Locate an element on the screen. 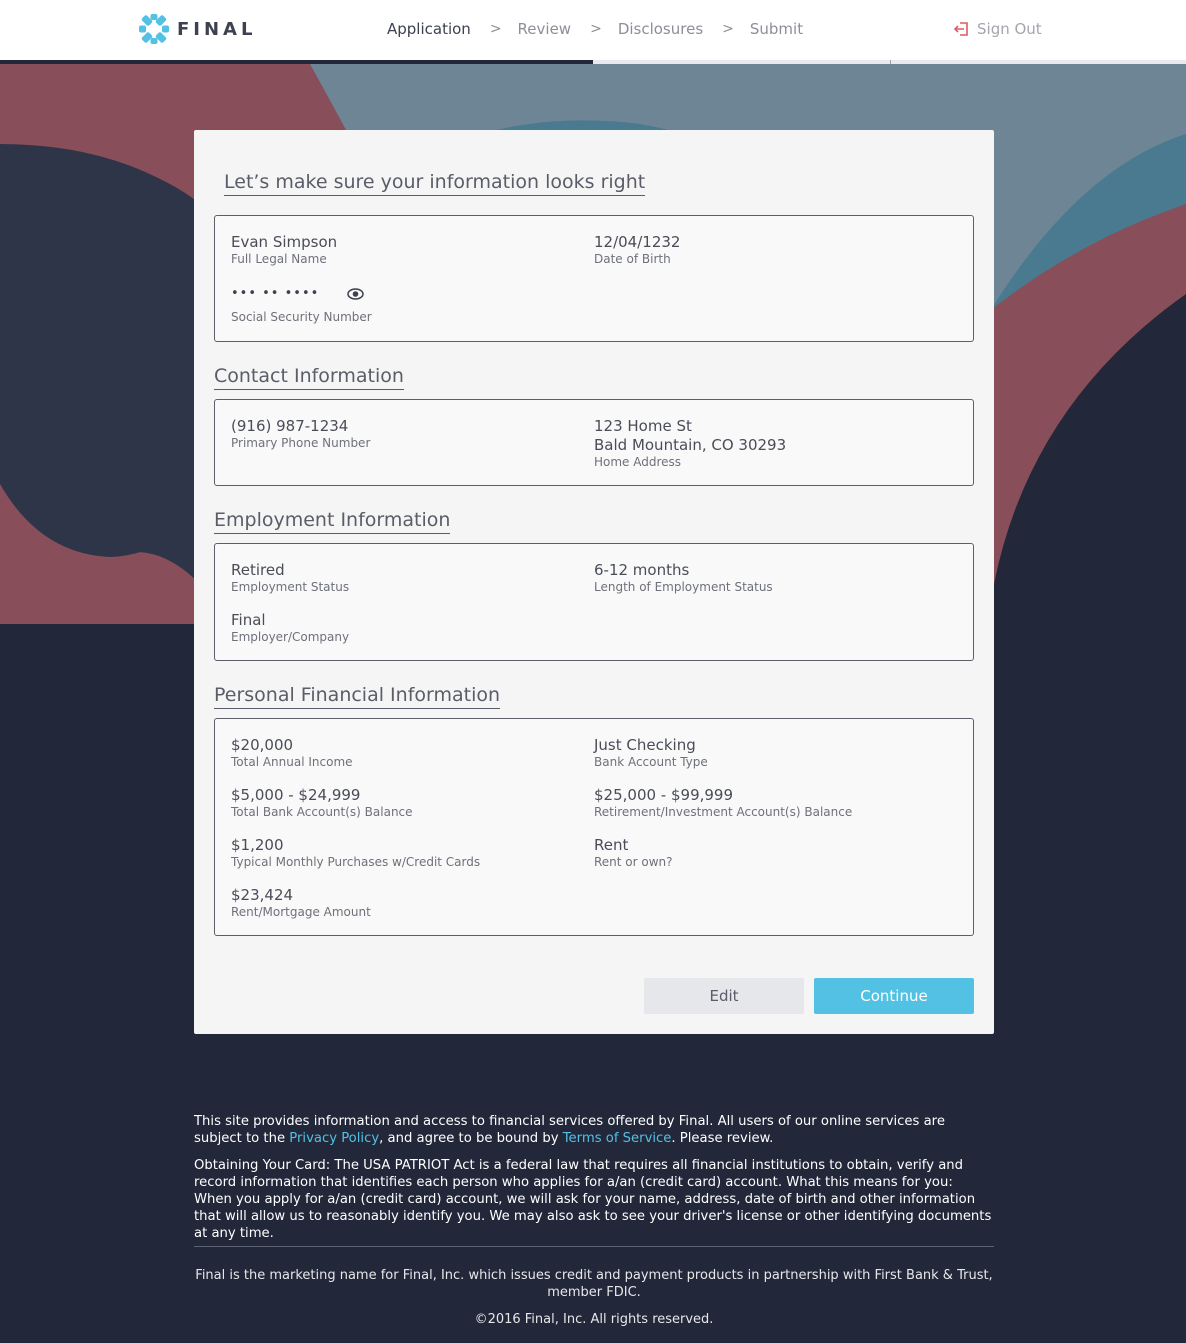 The height and width of the screenshot is (1343, 1186). eye-icon is located at coordinates (356, 293).